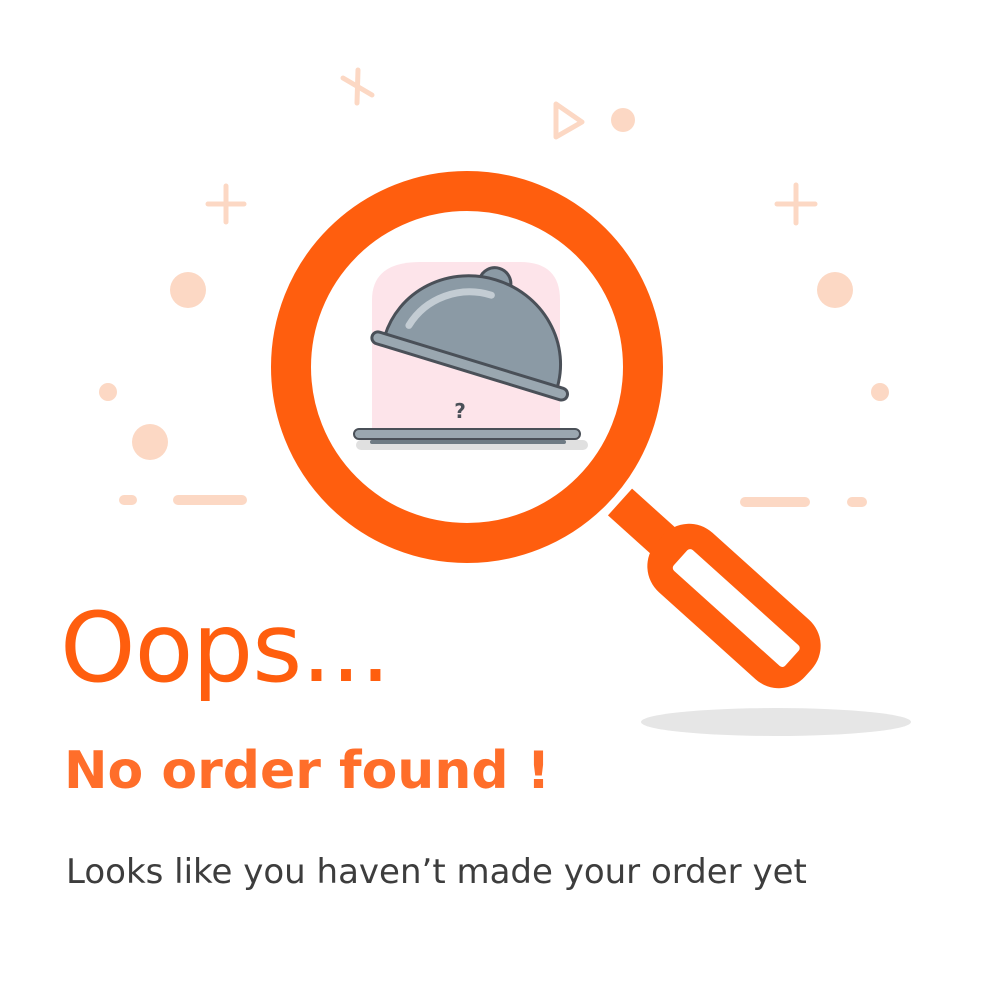 This screenshot has height=1000, width=1000. What do you see at coordinates (460, 411) in the screenshot?
I see `question-mark: ?` at bounding box center [460, 411].